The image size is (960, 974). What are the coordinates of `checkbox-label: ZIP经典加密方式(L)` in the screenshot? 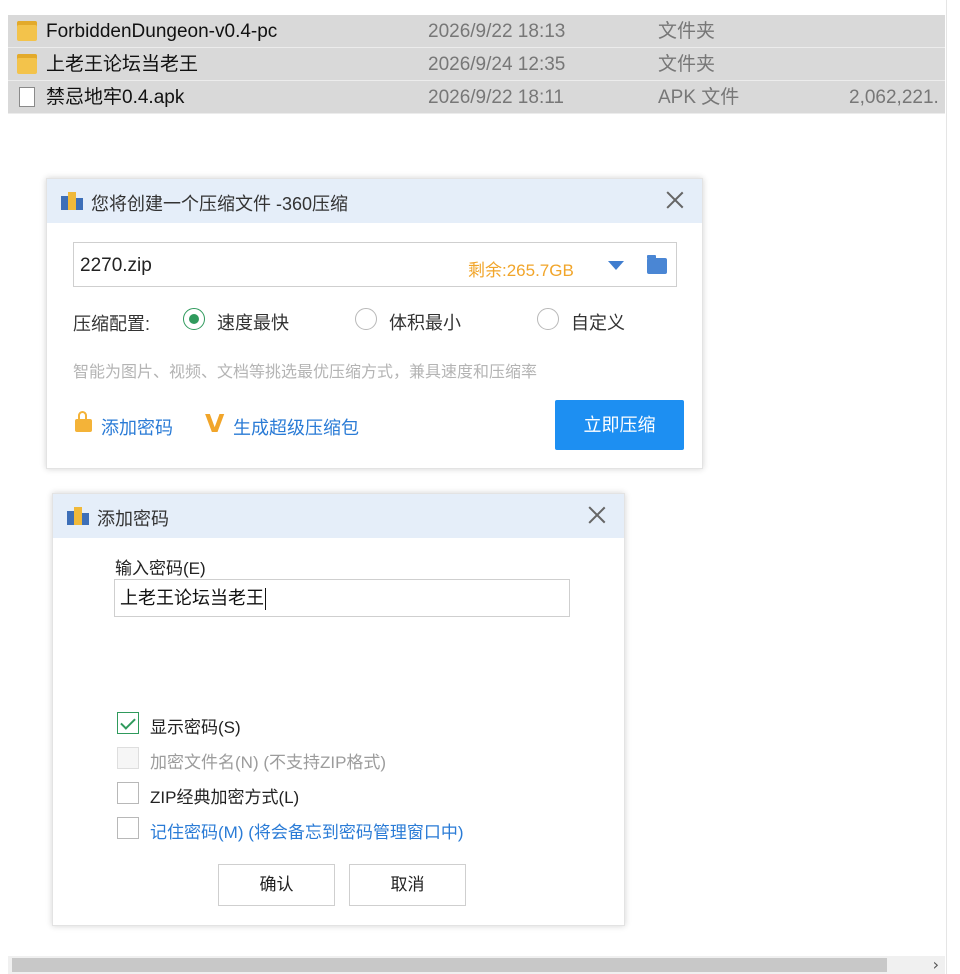 It's located at (225, 797).